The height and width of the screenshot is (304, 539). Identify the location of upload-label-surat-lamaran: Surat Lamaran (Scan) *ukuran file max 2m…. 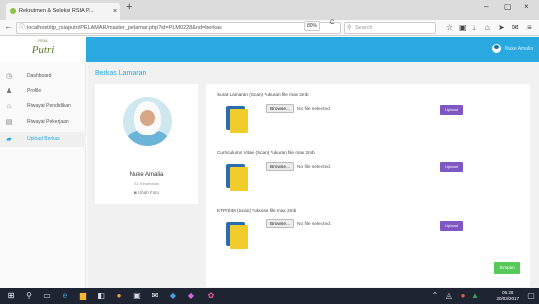
(263, 94).